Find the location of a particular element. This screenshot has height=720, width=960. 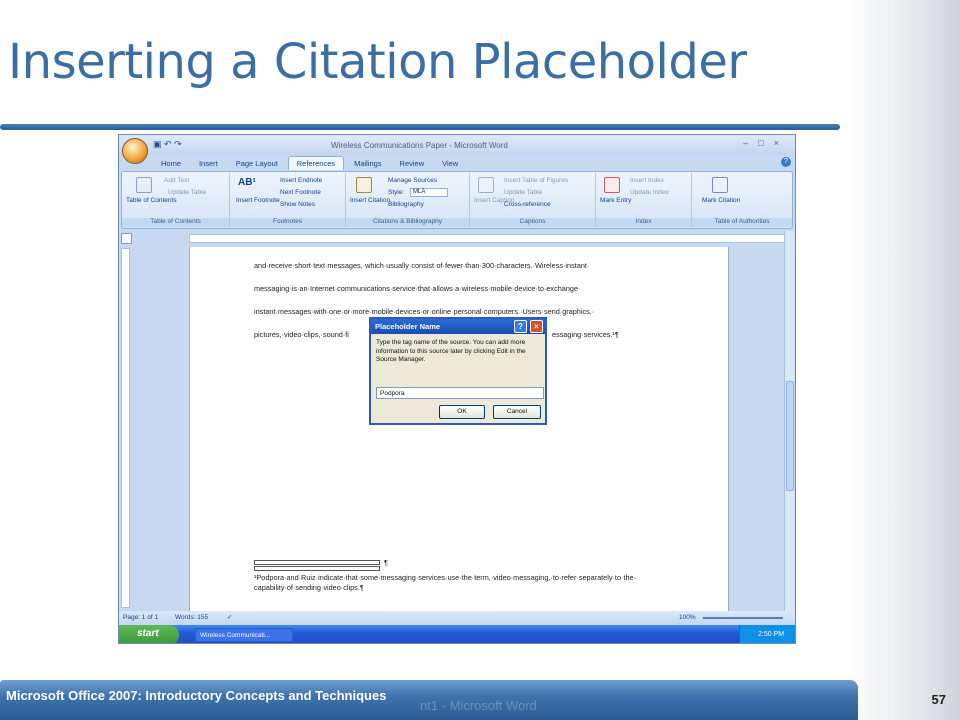

group-label: Index is located at coordinates (643, 222).